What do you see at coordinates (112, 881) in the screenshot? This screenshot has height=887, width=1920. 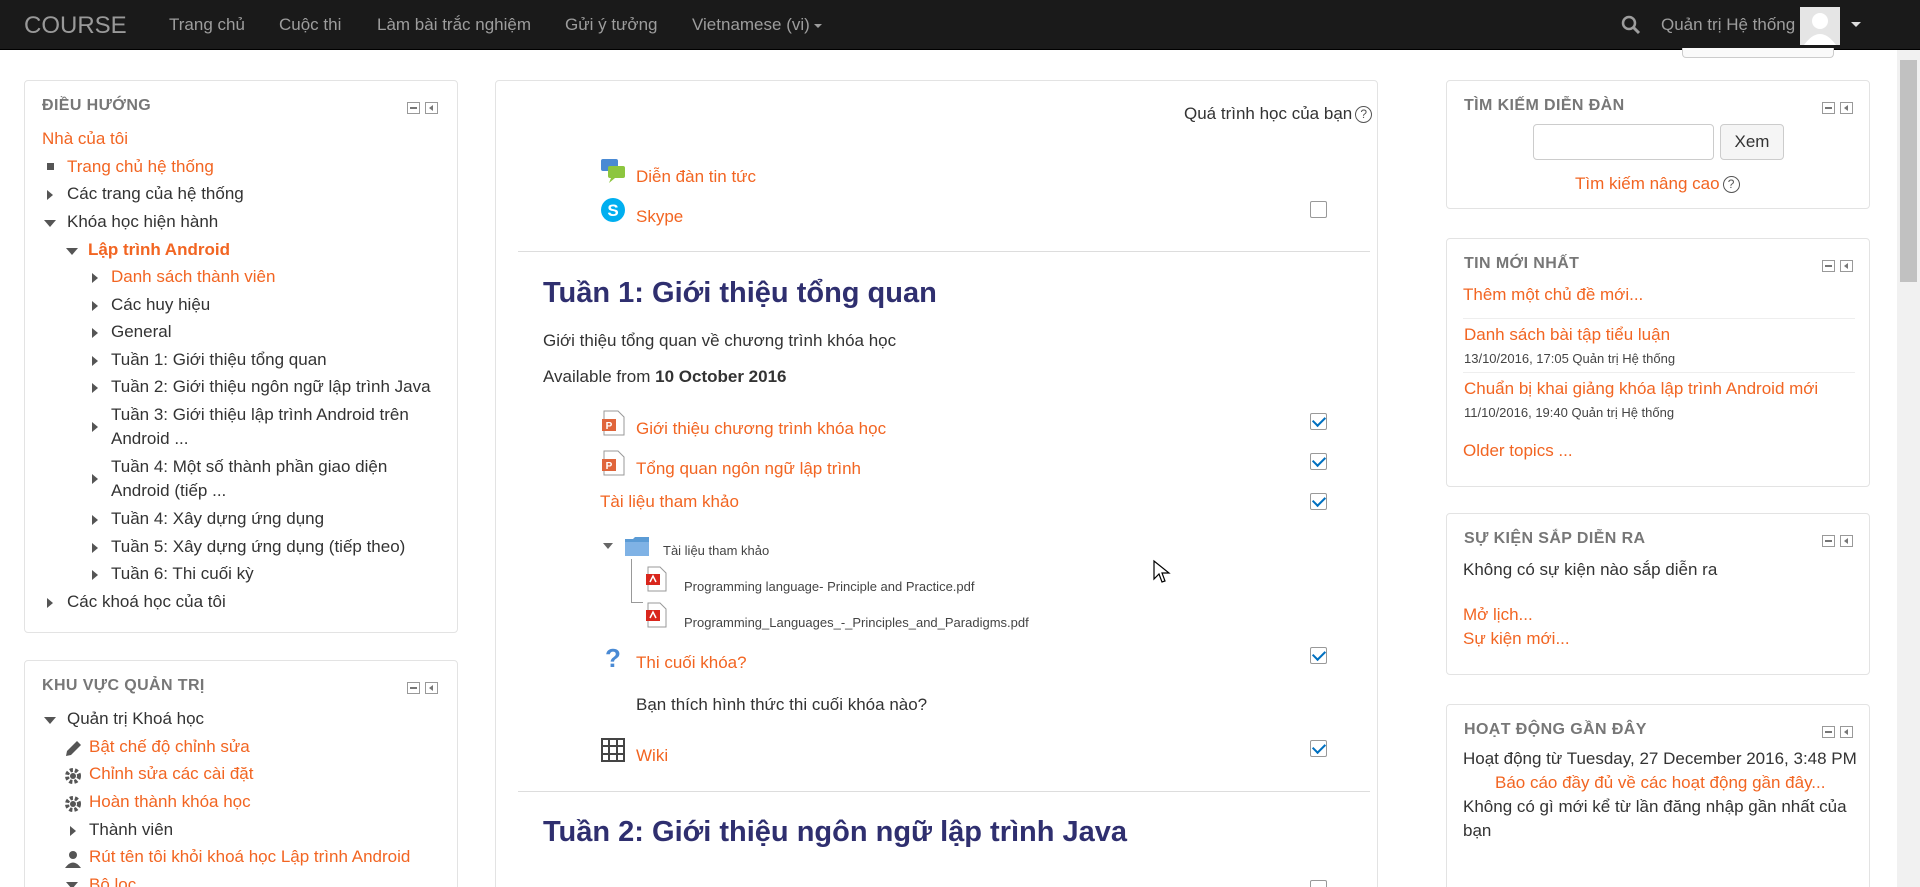 I see `admin-filters: Bộ lọc` at bounding box center [112, 881].